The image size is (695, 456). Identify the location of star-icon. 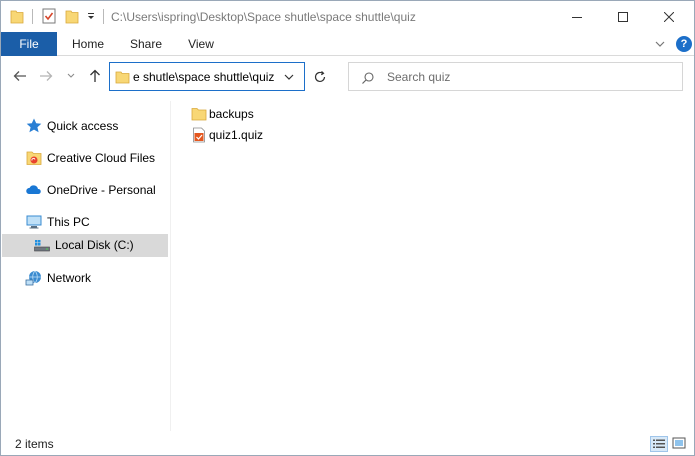
(34, 126).